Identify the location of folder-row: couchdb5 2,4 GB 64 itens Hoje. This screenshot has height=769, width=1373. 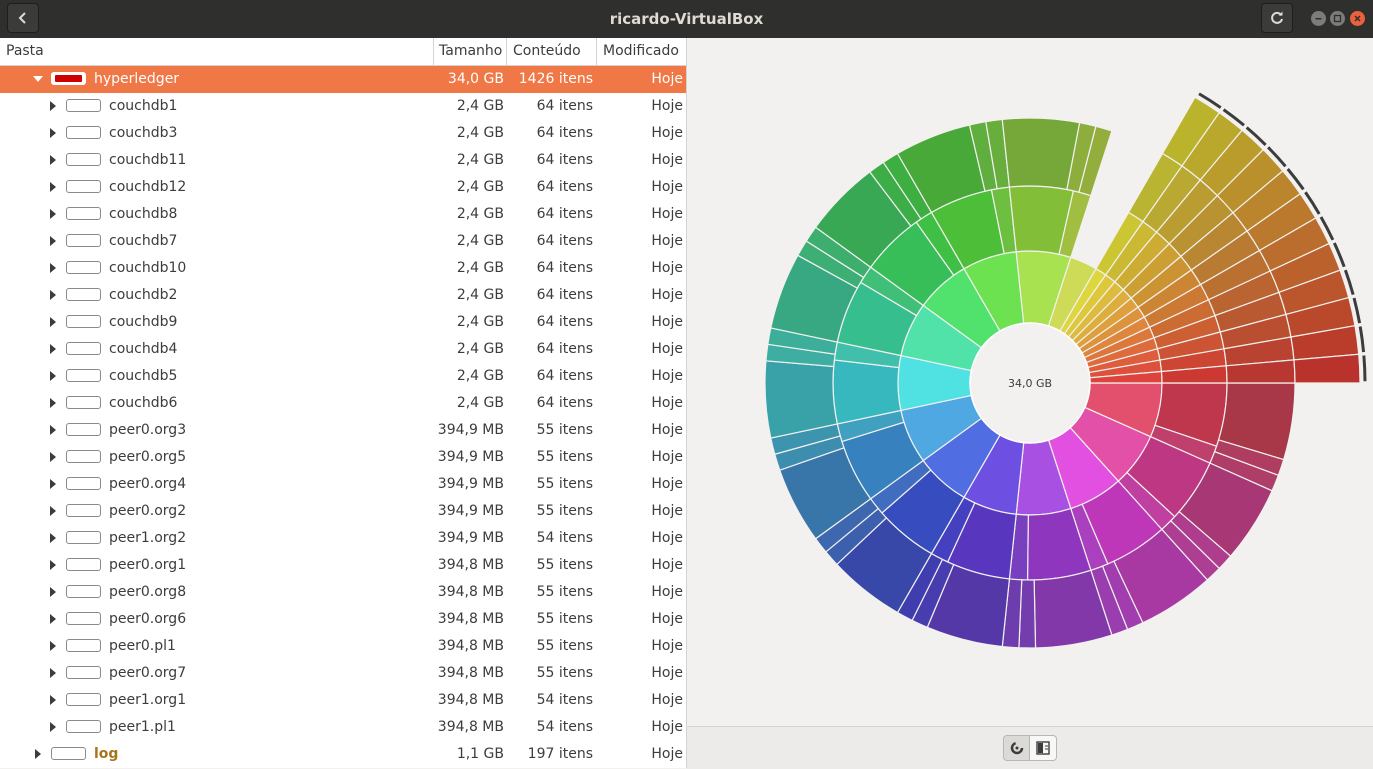
(343, 376).